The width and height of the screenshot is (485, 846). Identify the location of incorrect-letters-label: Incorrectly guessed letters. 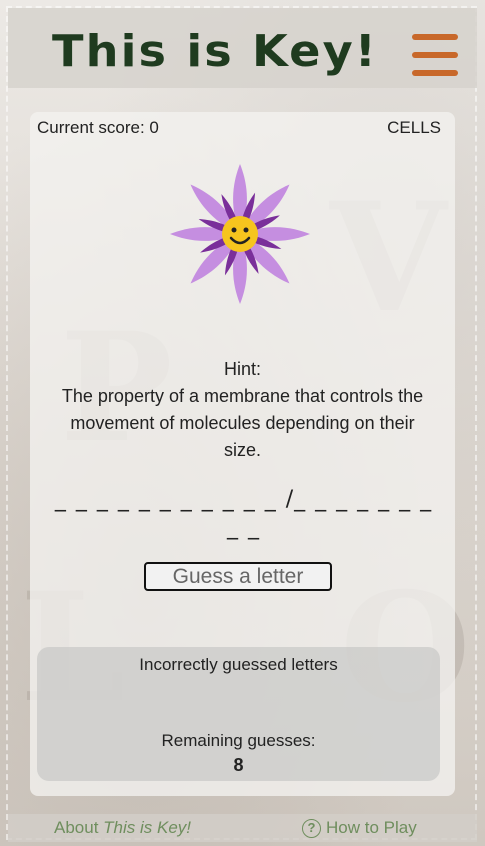
(238, 664).